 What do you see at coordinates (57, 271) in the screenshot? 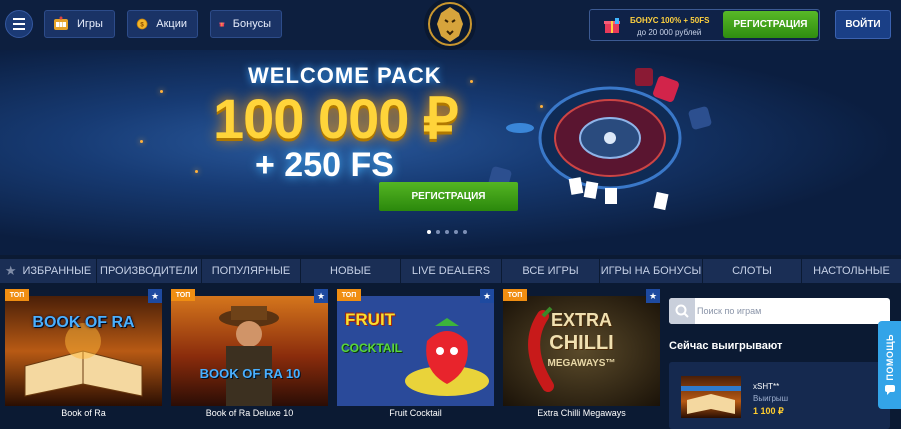
I see `category-favorites-label: Избранные` at bounding box center [57, 271].